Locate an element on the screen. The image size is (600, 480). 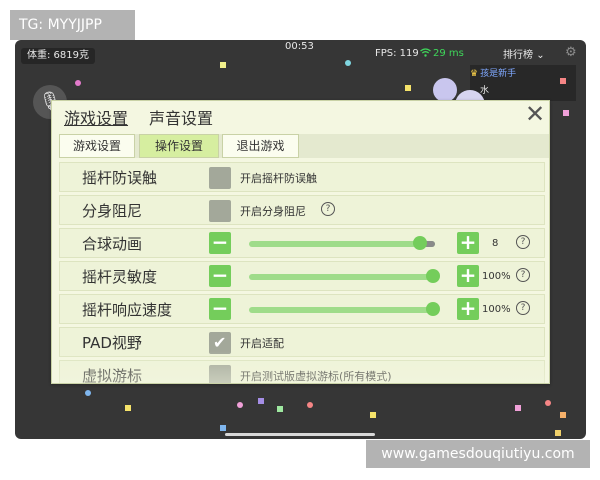
tab-sound-settings: 声音设置 is located at coordinates (181, 117).